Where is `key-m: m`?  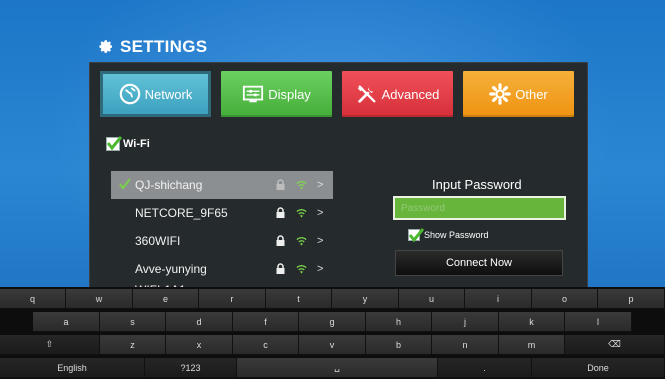
key-m: m is located at coordinates (532, 345).